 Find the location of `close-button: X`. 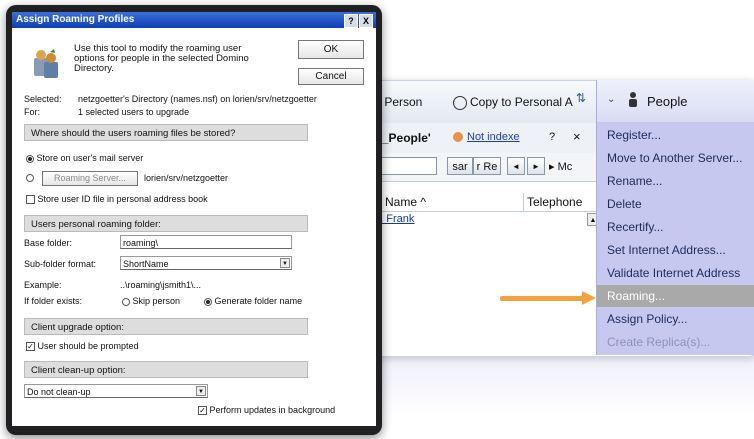

close-button: X is located at coordinates (366, 21).